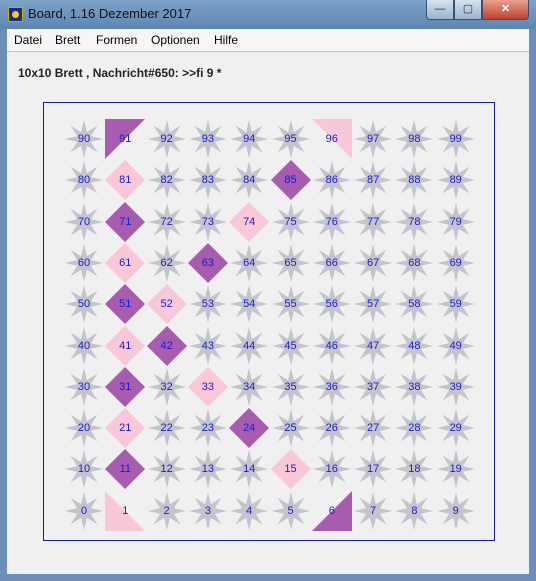  What do you see at coordinates (373, 263) in the screenshot?
I see `board-cell-67: 67` at bounding box center [373, 263].